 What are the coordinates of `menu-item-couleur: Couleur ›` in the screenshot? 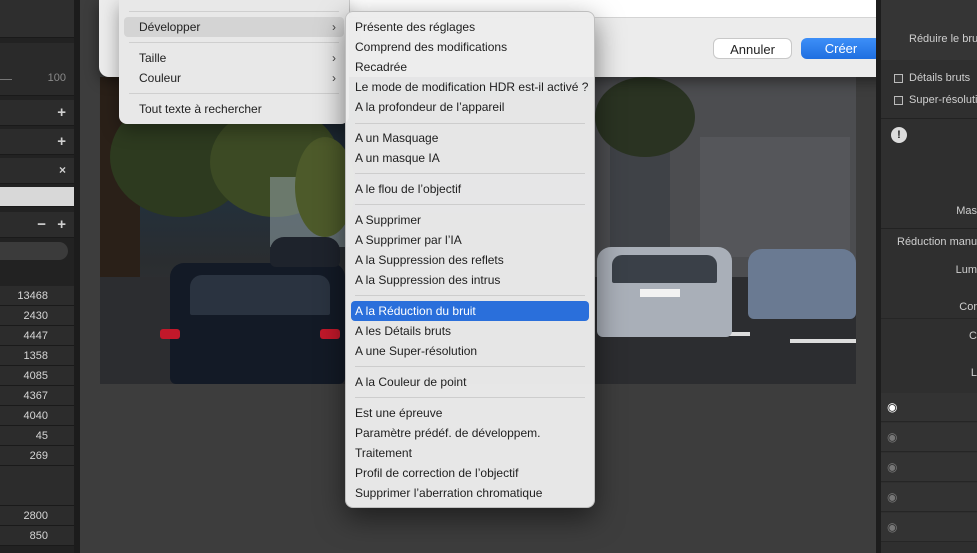 It's located at (234, 78).